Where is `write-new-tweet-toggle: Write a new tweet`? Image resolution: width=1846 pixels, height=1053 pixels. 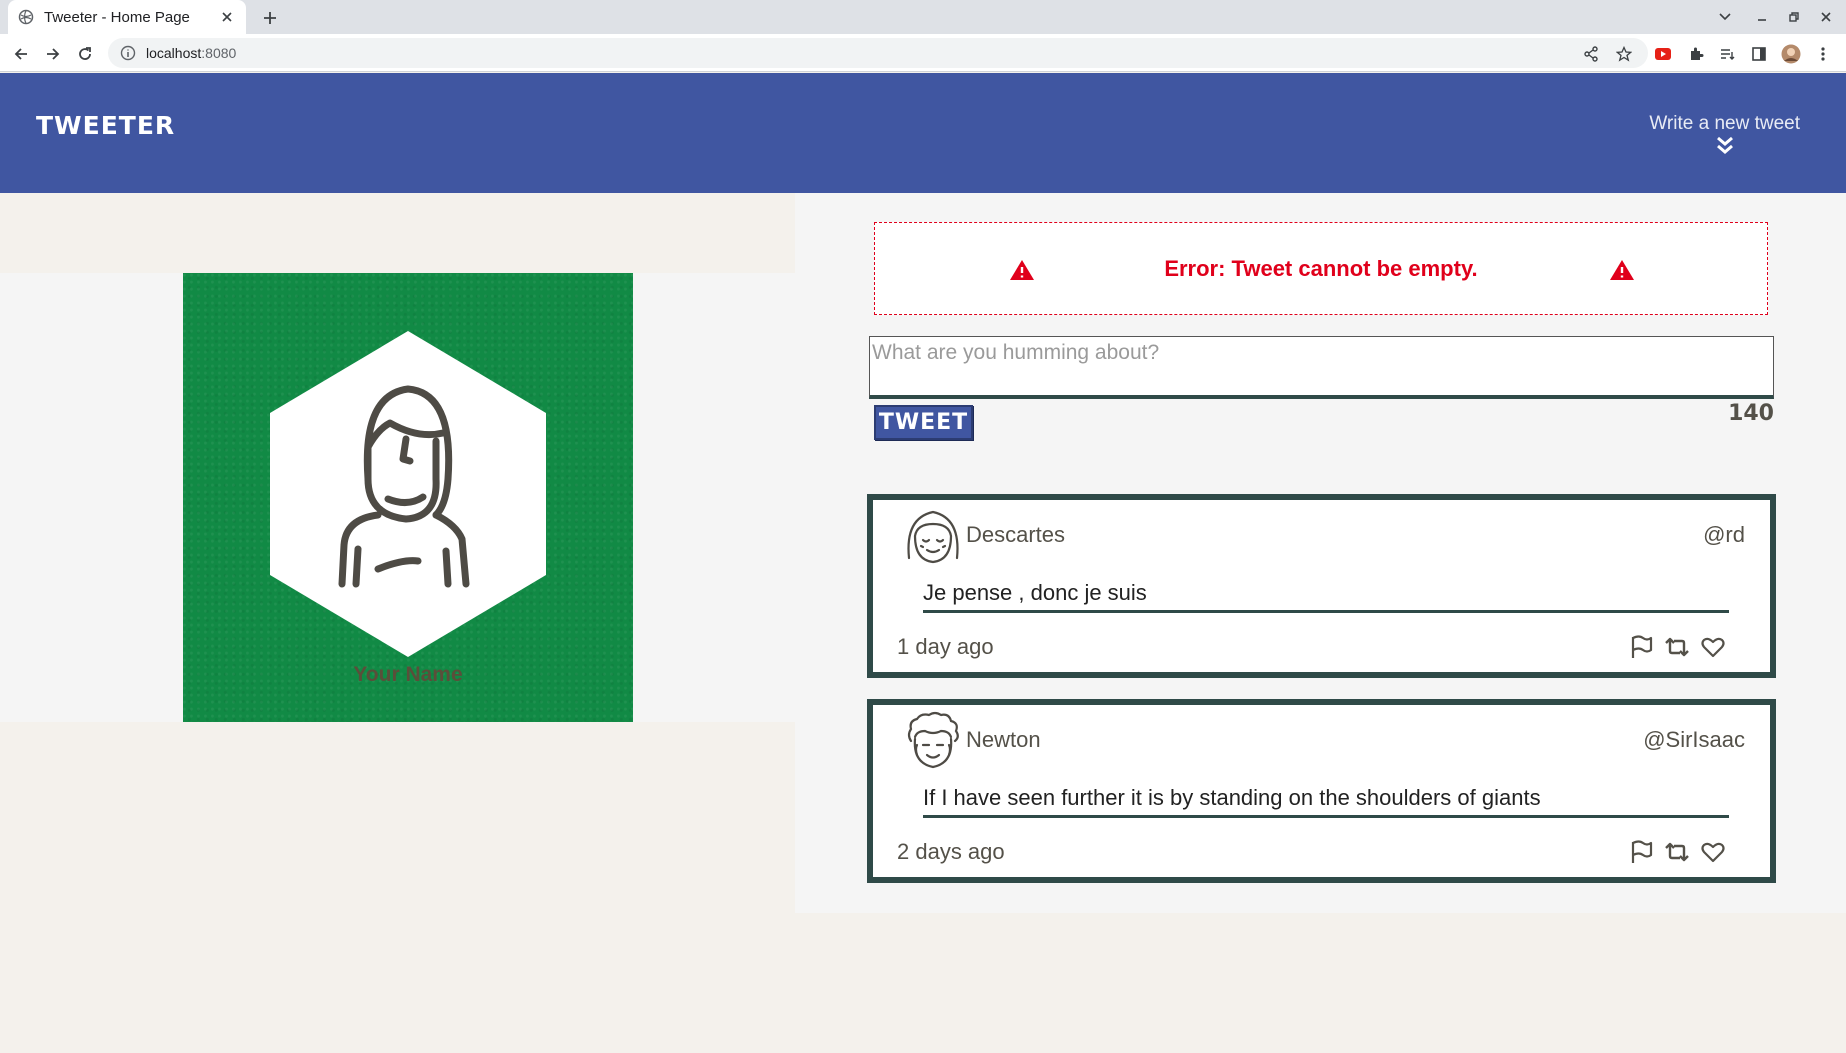
write-new-tweet-toggle: Write a new tweet is located at coordinates (1724, 134).